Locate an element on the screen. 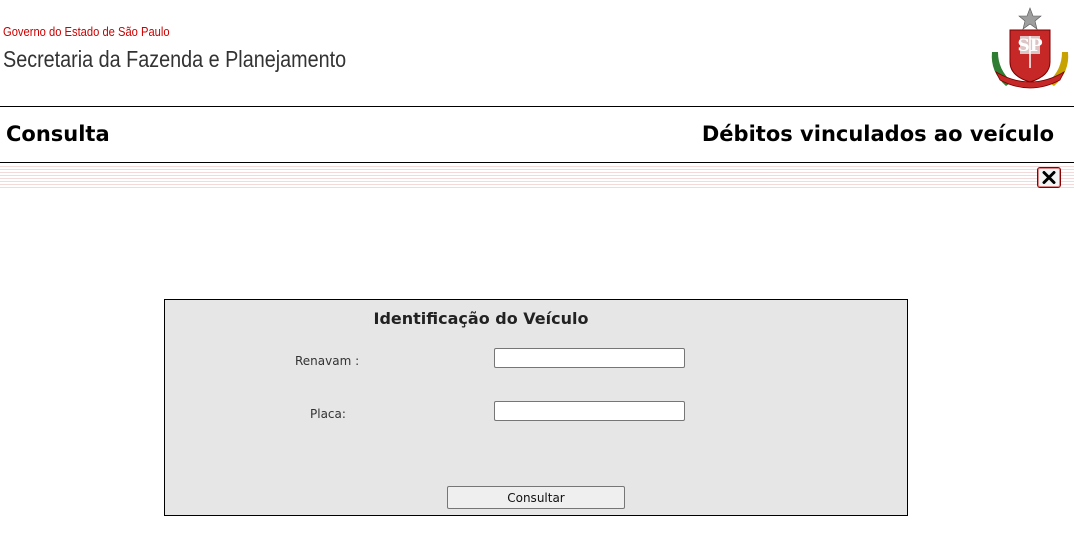 This screenshot has height=542, width=1074. coat-of-arms-text: SP is located at coordinates (1029, 46).